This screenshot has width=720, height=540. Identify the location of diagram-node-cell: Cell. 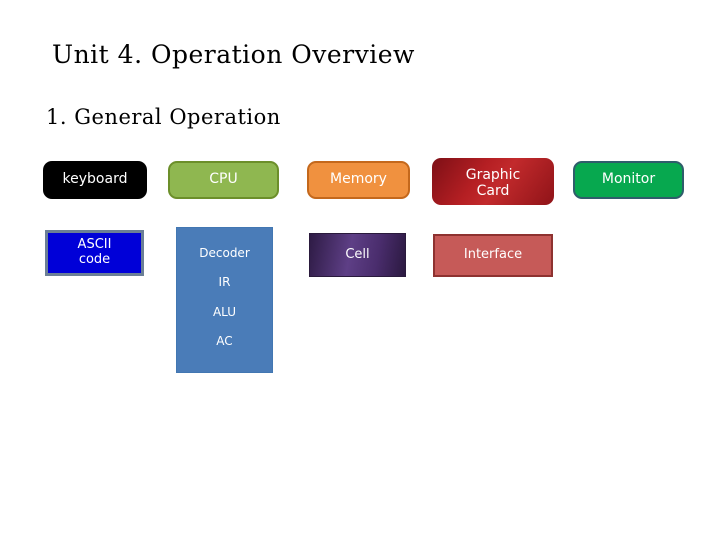
(357, 255).